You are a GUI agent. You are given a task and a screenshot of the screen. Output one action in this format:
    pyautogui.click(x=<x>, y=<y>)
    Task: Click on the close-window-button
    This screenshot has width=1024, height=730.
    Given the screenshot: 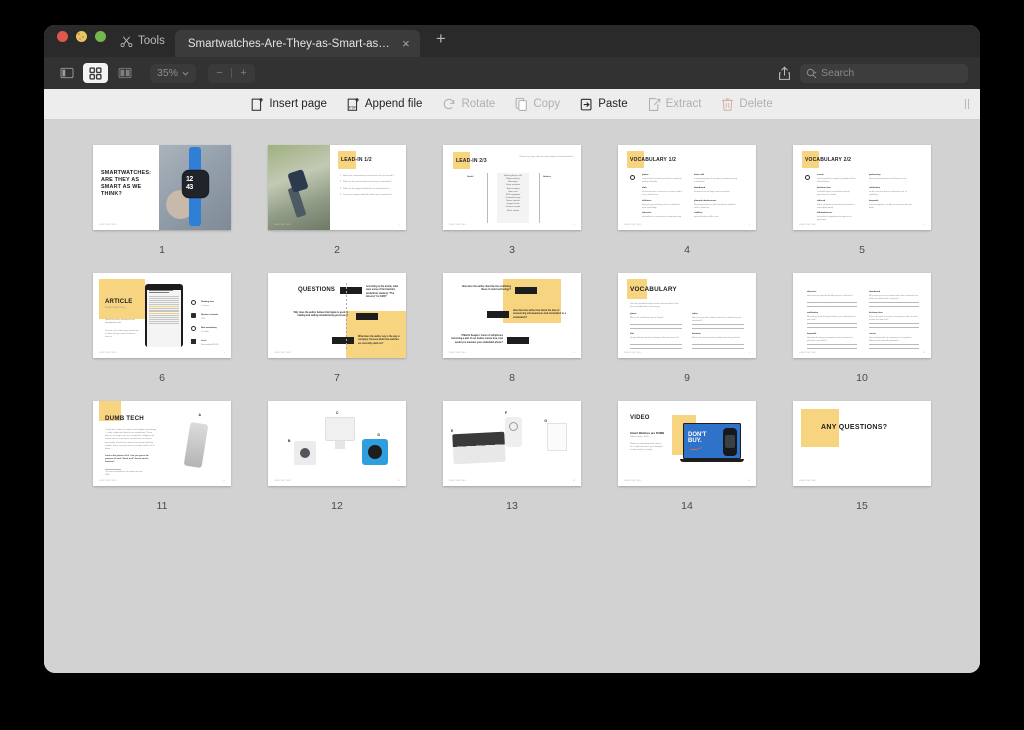 What is the action you would take?
    pyautogui.click(x=62, y=36)
    